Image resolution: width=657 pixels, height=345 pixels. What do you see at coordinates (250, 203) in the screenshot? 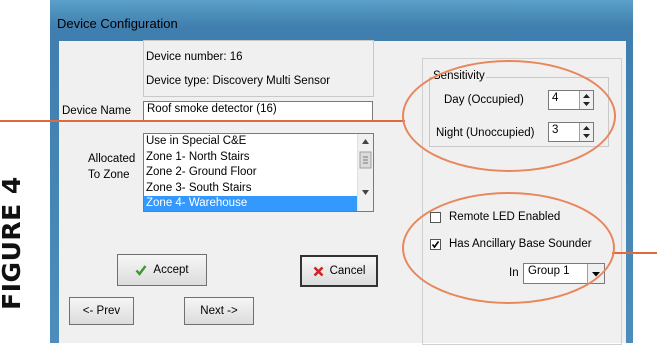
I see `zone-list-item: Zone 4- Warehouse` at bounding box center [250, 203].